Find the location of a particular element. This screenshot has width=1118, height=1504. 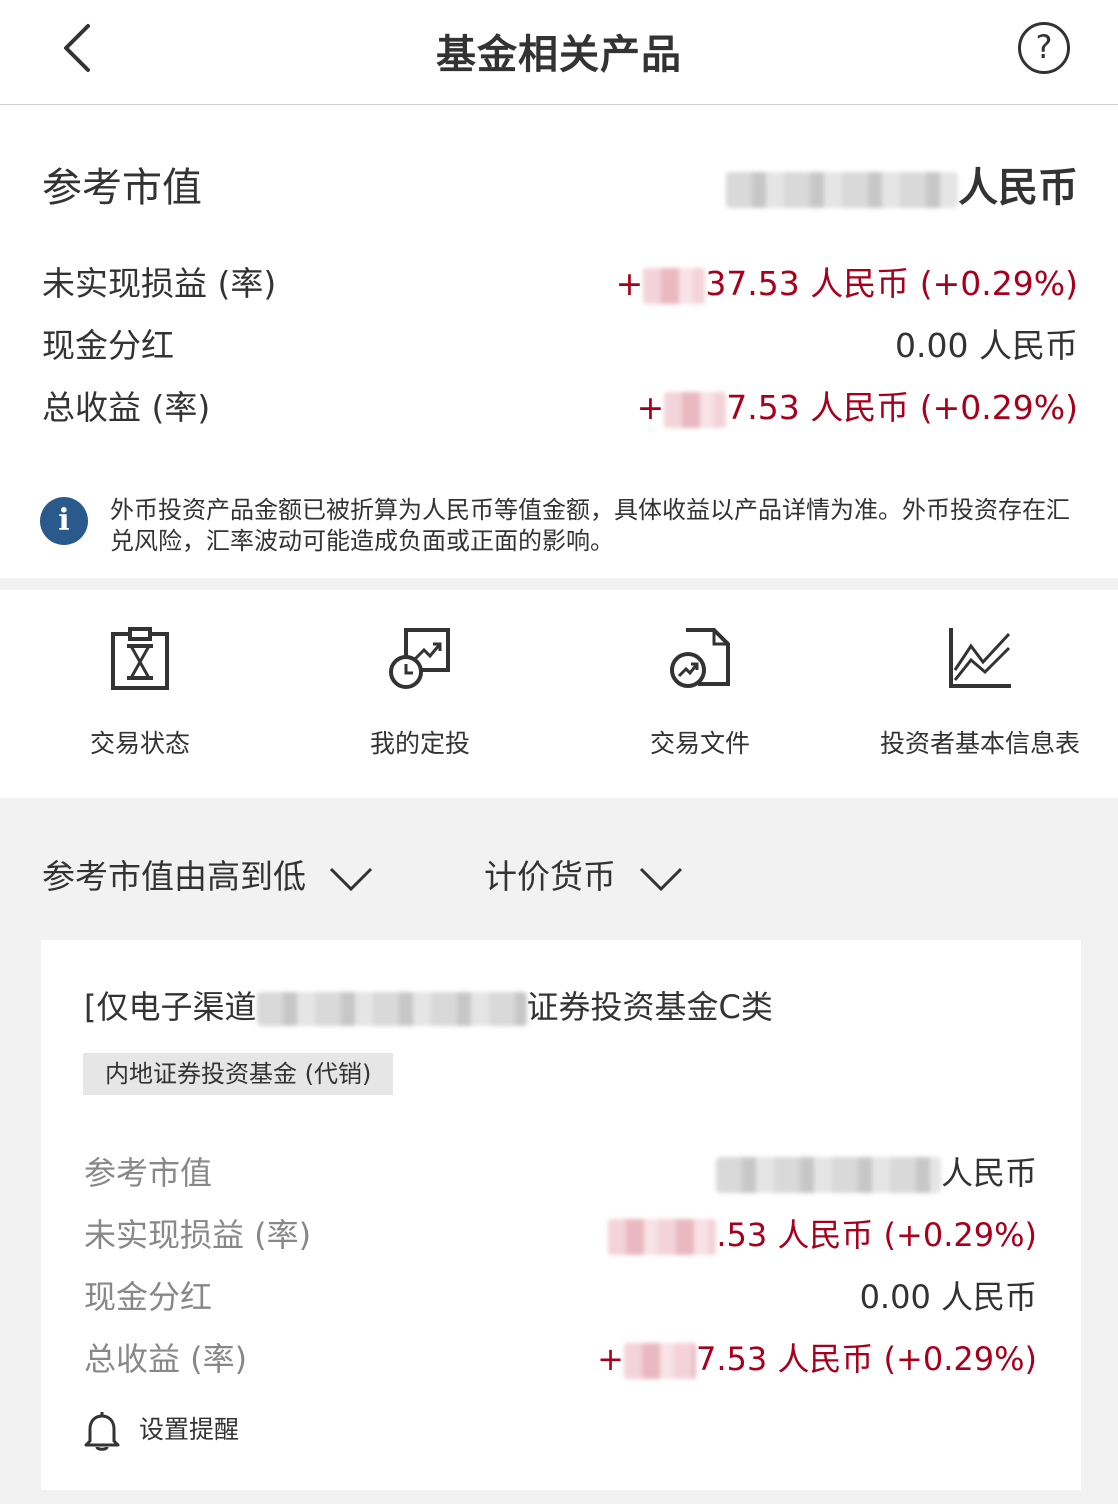

quick-action-label: 我的定投 is located at coordinates (419, 743).